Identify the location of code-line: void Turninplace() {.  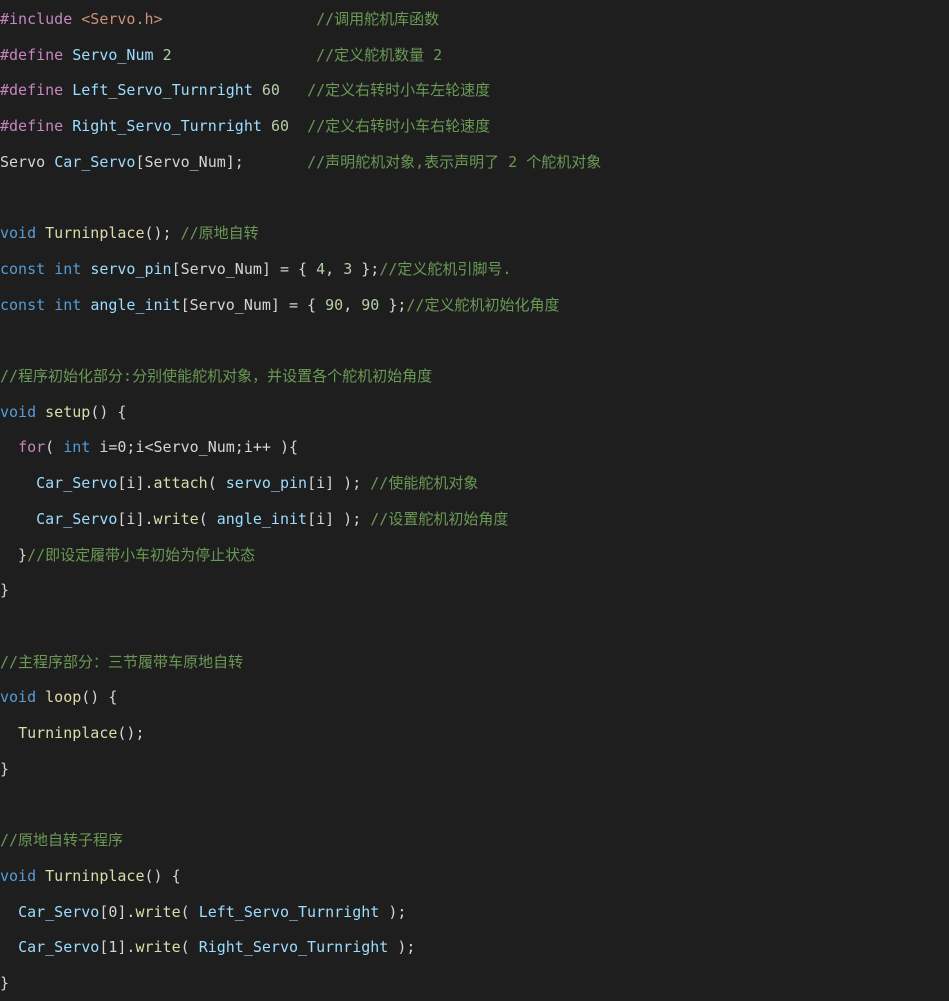
(474, 876).